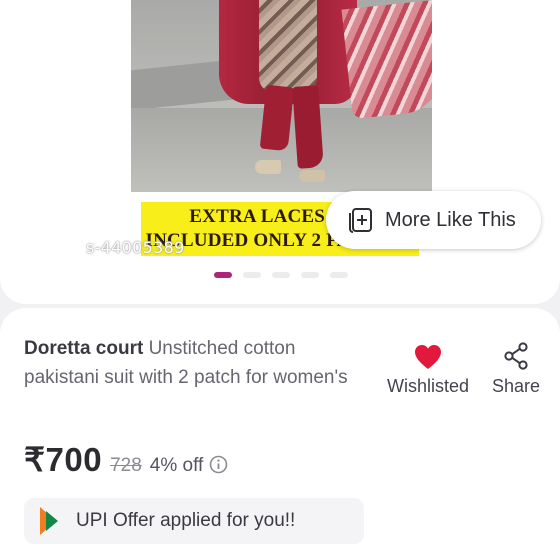  What do you see at coordinates (288, 46) in the screenshot?
I see `suit-embroidery-panel` at bounding box center [288, 46].